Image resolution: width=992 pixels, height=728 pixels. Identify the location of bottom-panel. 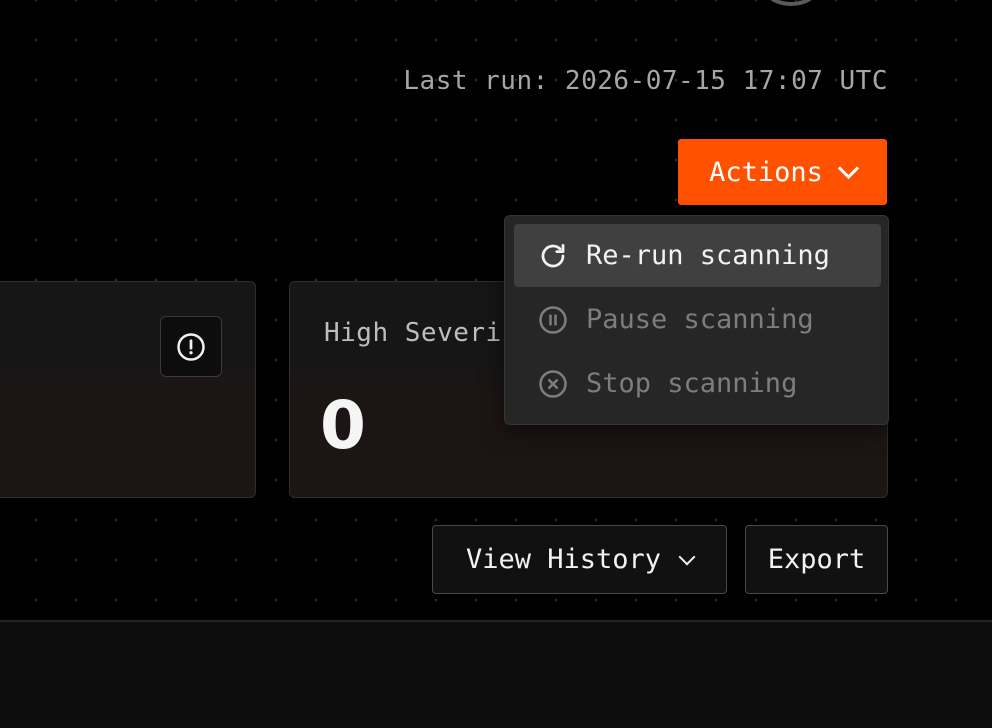
(496, 674).